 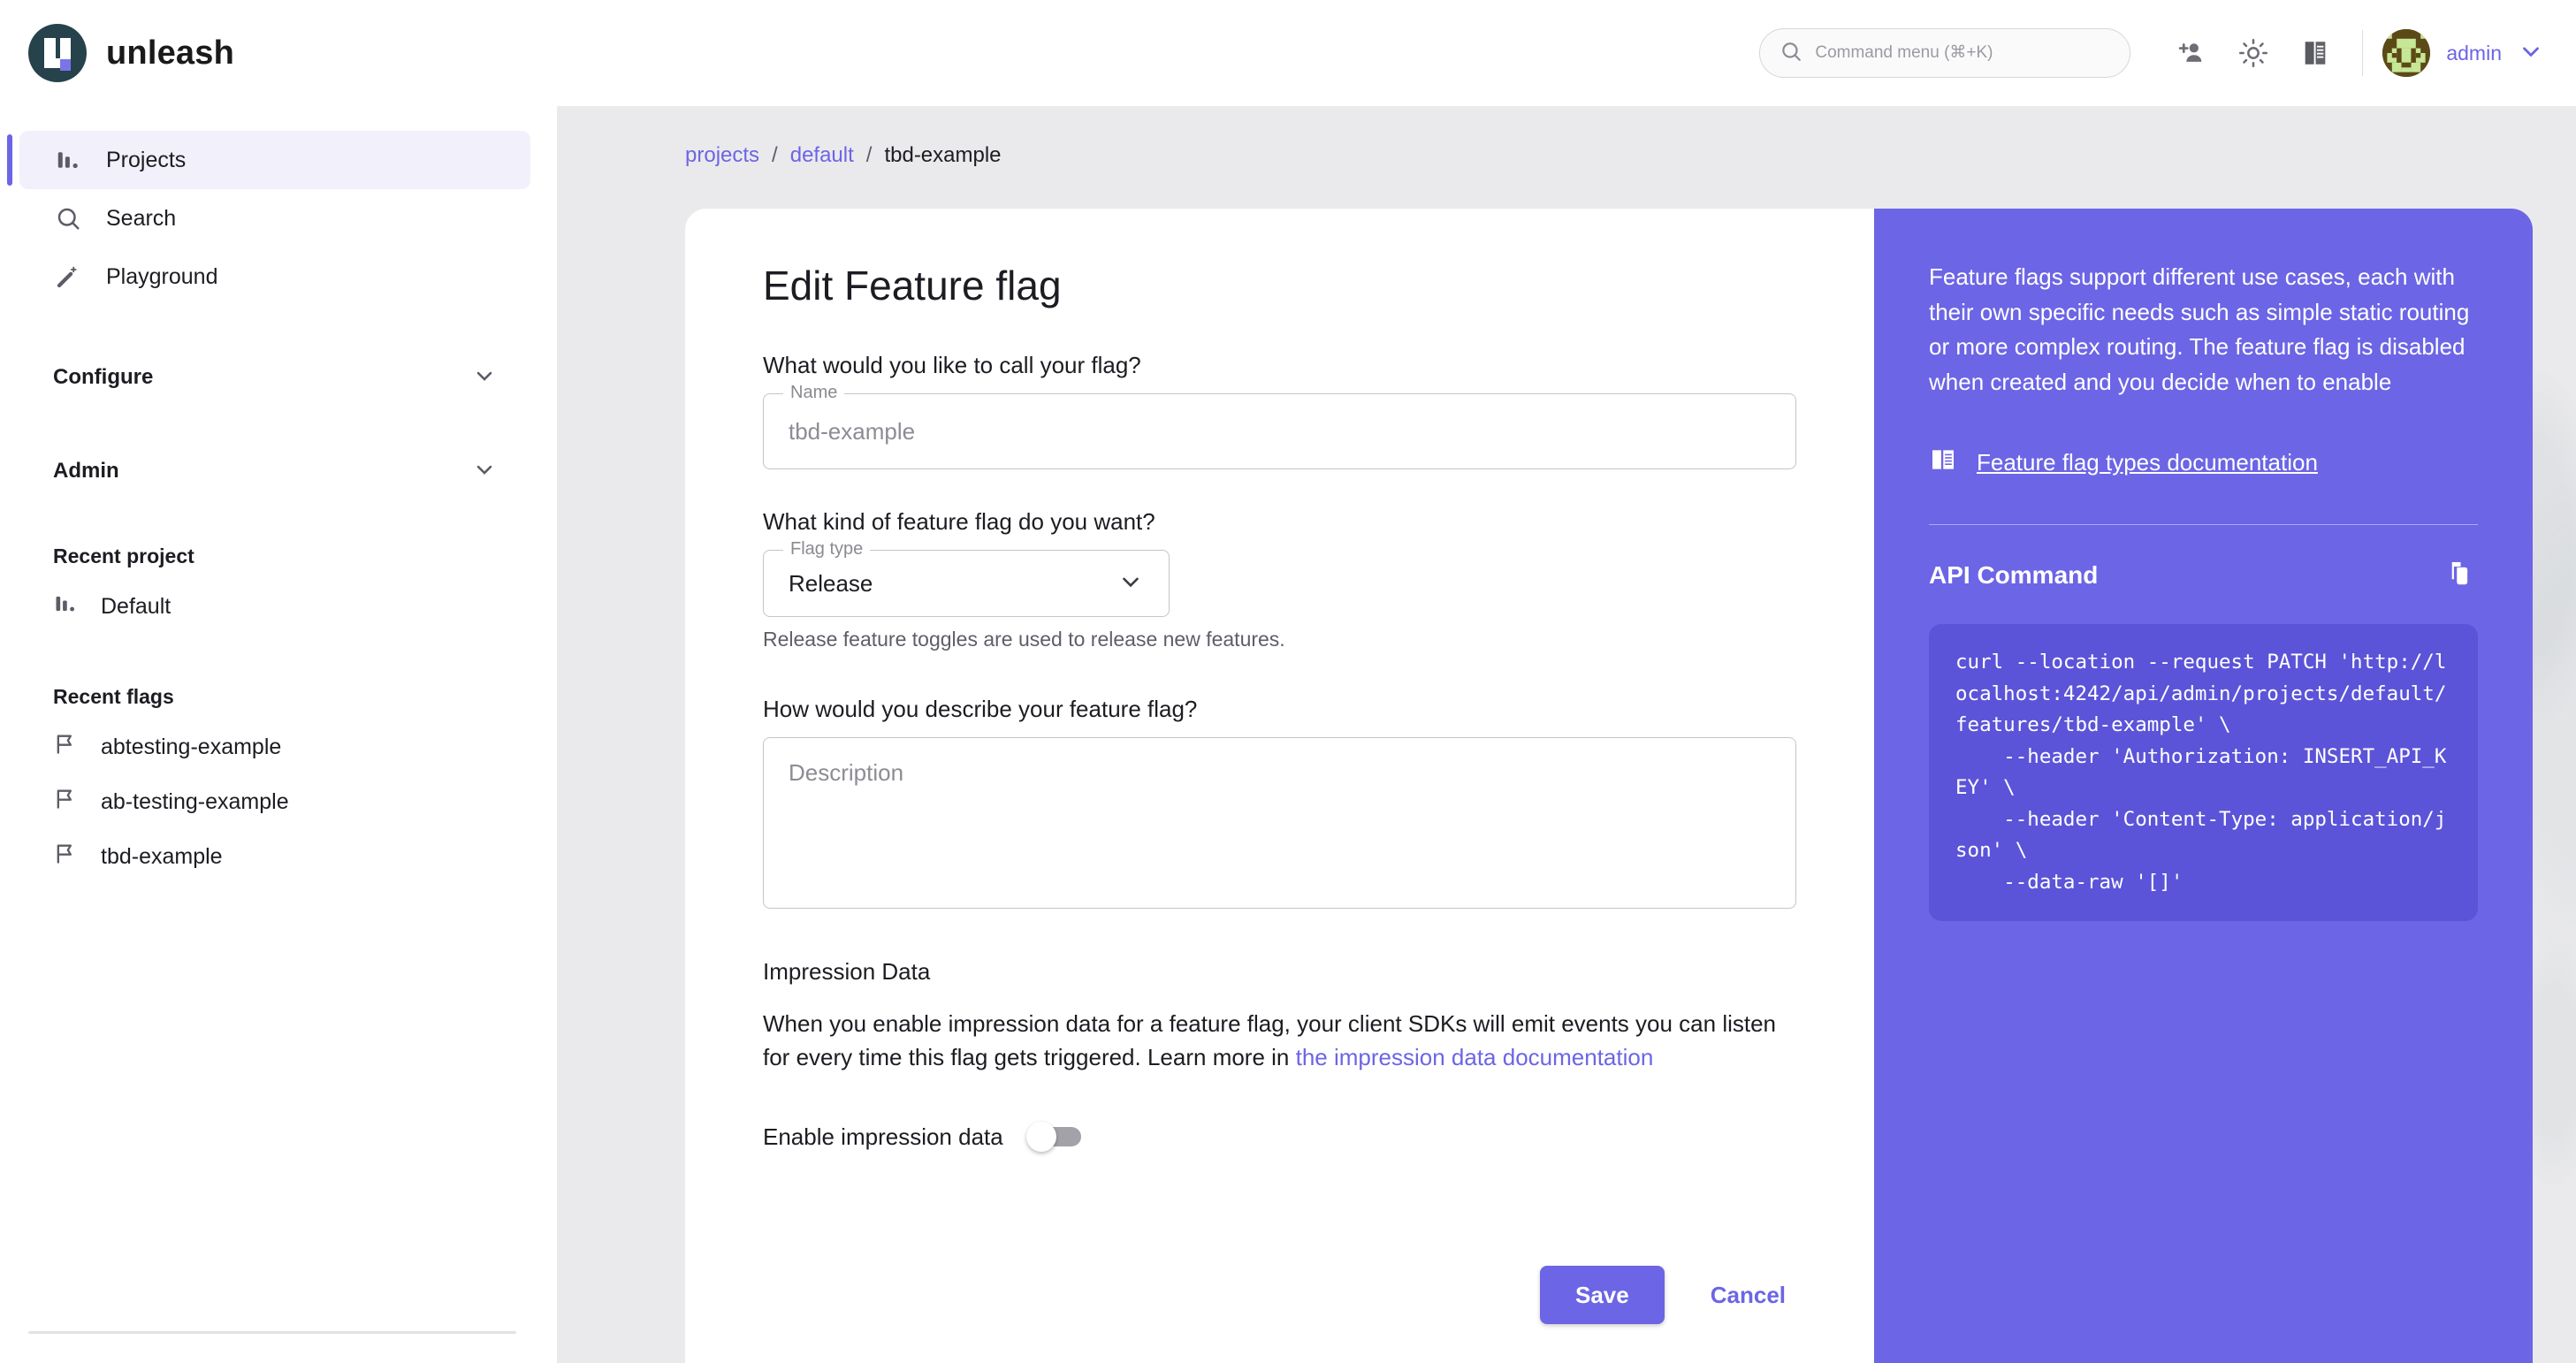 I want to click on add-user-icon, so click(x=2191, y=53).